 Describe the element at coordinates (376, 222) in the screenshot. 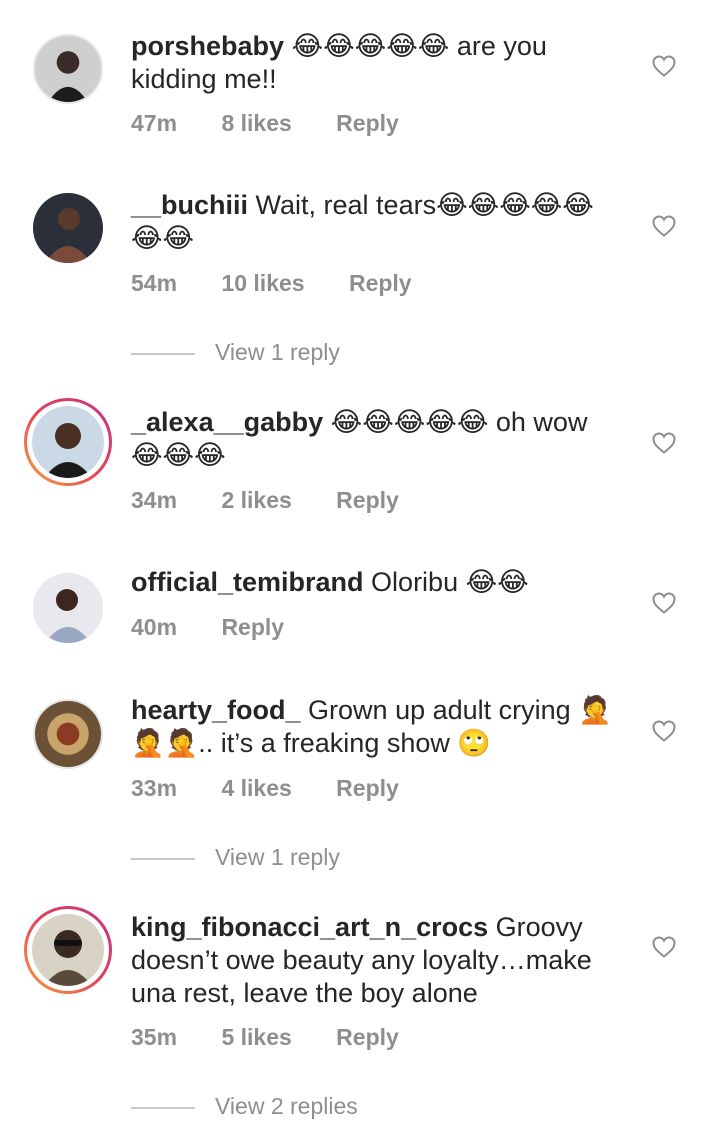

I see `comment-text: __buchiii Wait, real tears😂😂😂😂😂😂😂` at that location.